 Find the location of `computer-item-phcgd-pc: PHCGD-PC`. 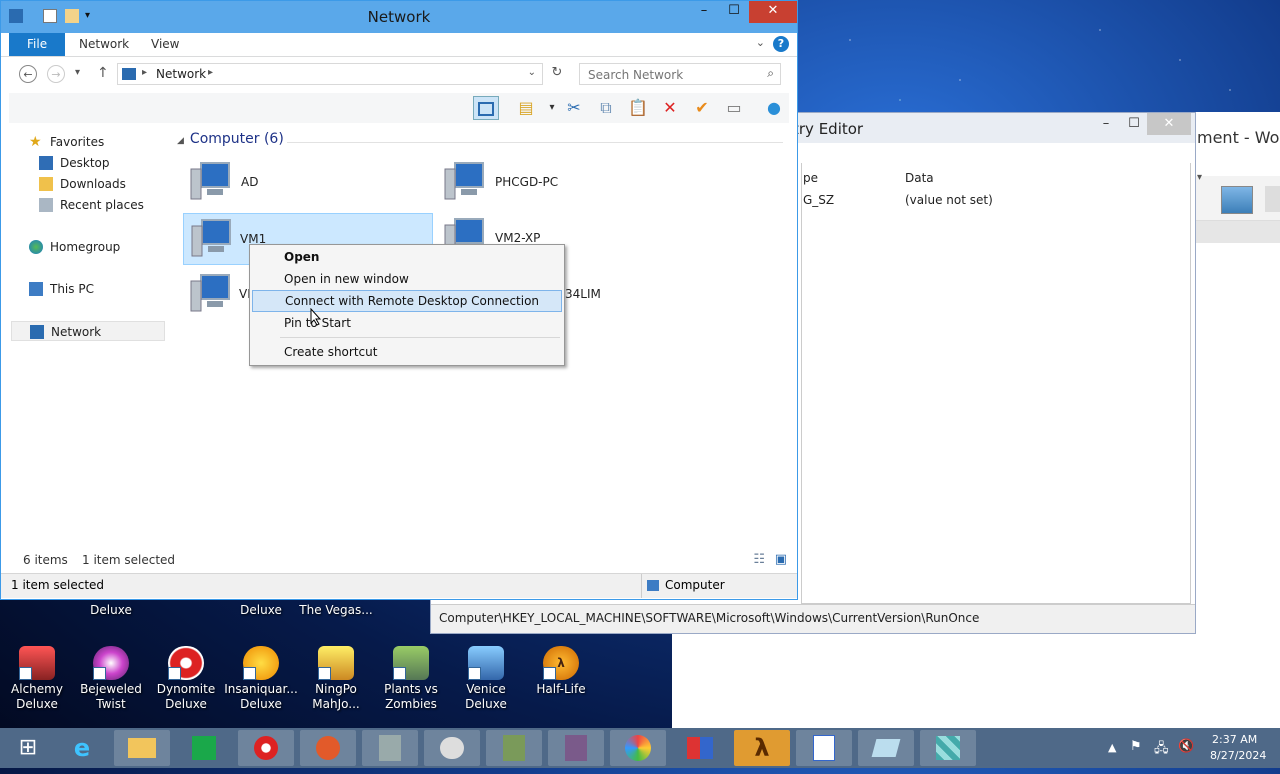

computer-item-phcgd-pc: PHCGD-PC is located at coordinates (562, 183).